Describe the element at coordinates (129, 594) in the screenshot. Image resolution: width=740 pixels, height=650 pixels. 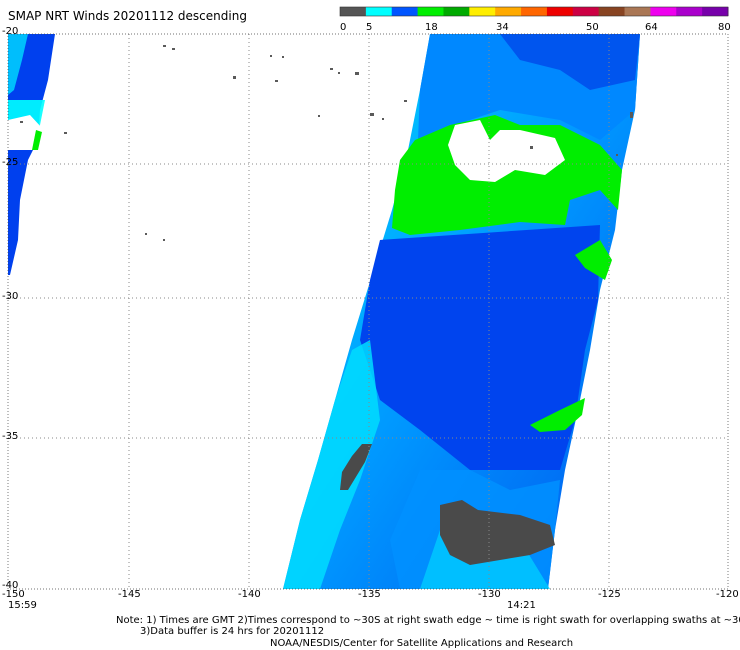
I see `lon-label: -145` at that location.